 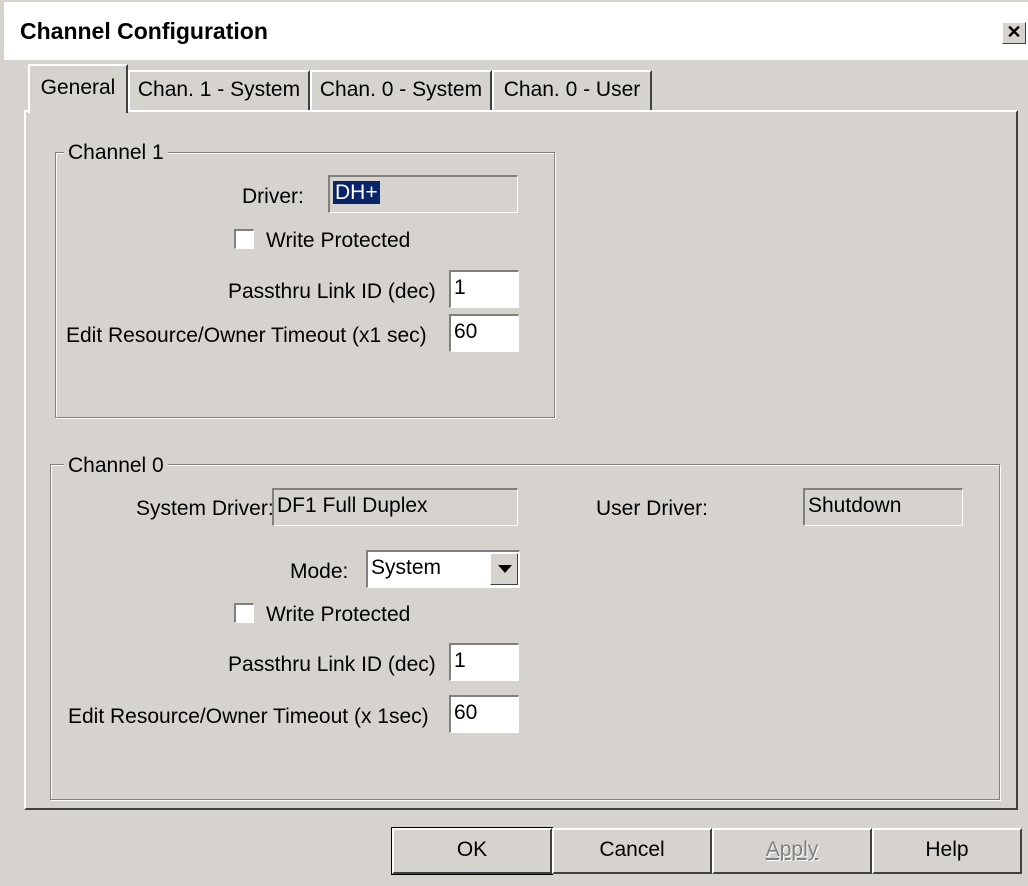 I want to click on channel0-write-protected-checkbox, so click(x=244, y=613).